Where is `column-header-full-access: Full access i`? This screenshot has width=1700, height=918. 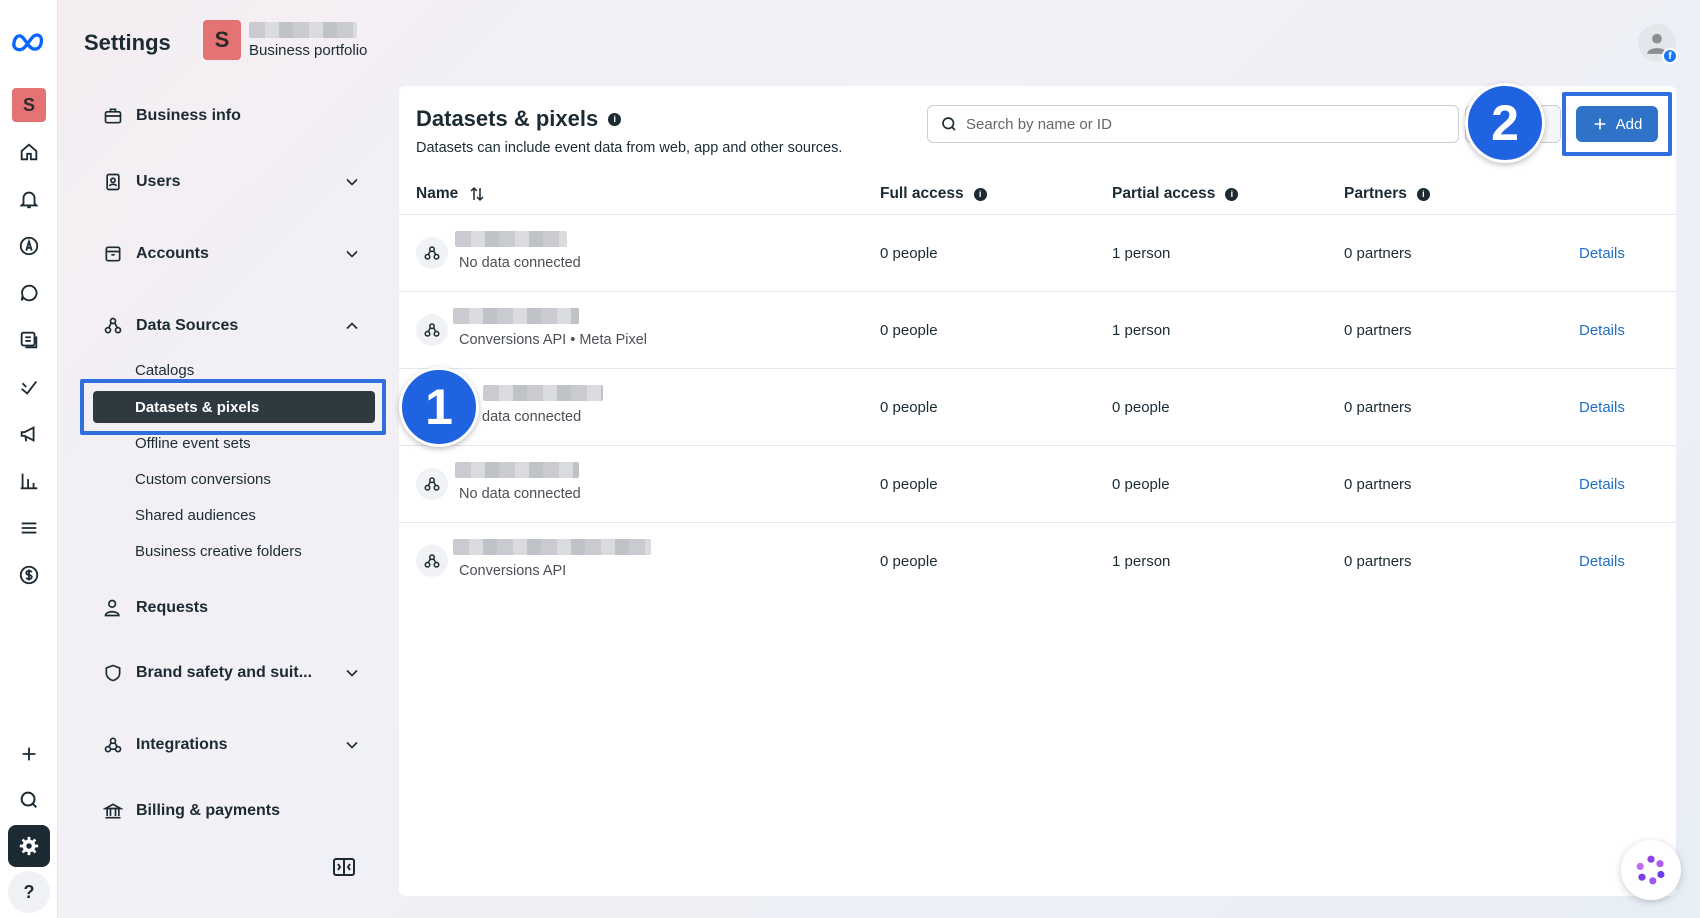
column-header-full-access: Full access i is located at coordinates (933, 194).